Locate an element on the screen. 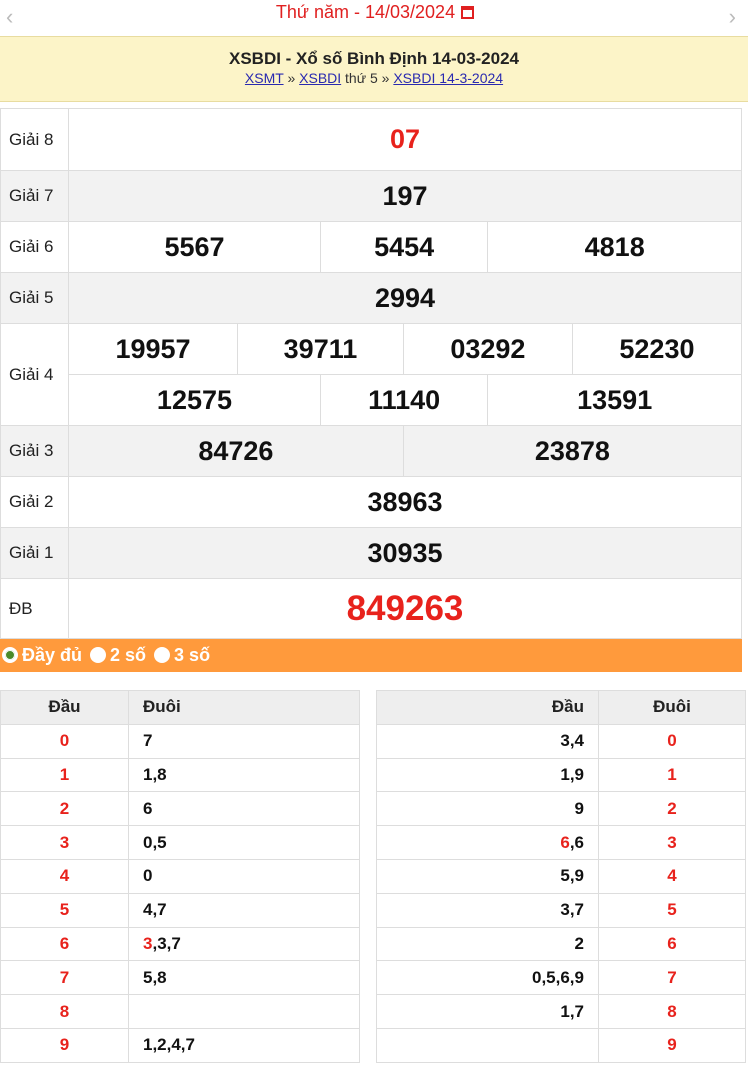 This screenshot has width=750, height=1065. calendar-icon is located at coordinates (468, 12).